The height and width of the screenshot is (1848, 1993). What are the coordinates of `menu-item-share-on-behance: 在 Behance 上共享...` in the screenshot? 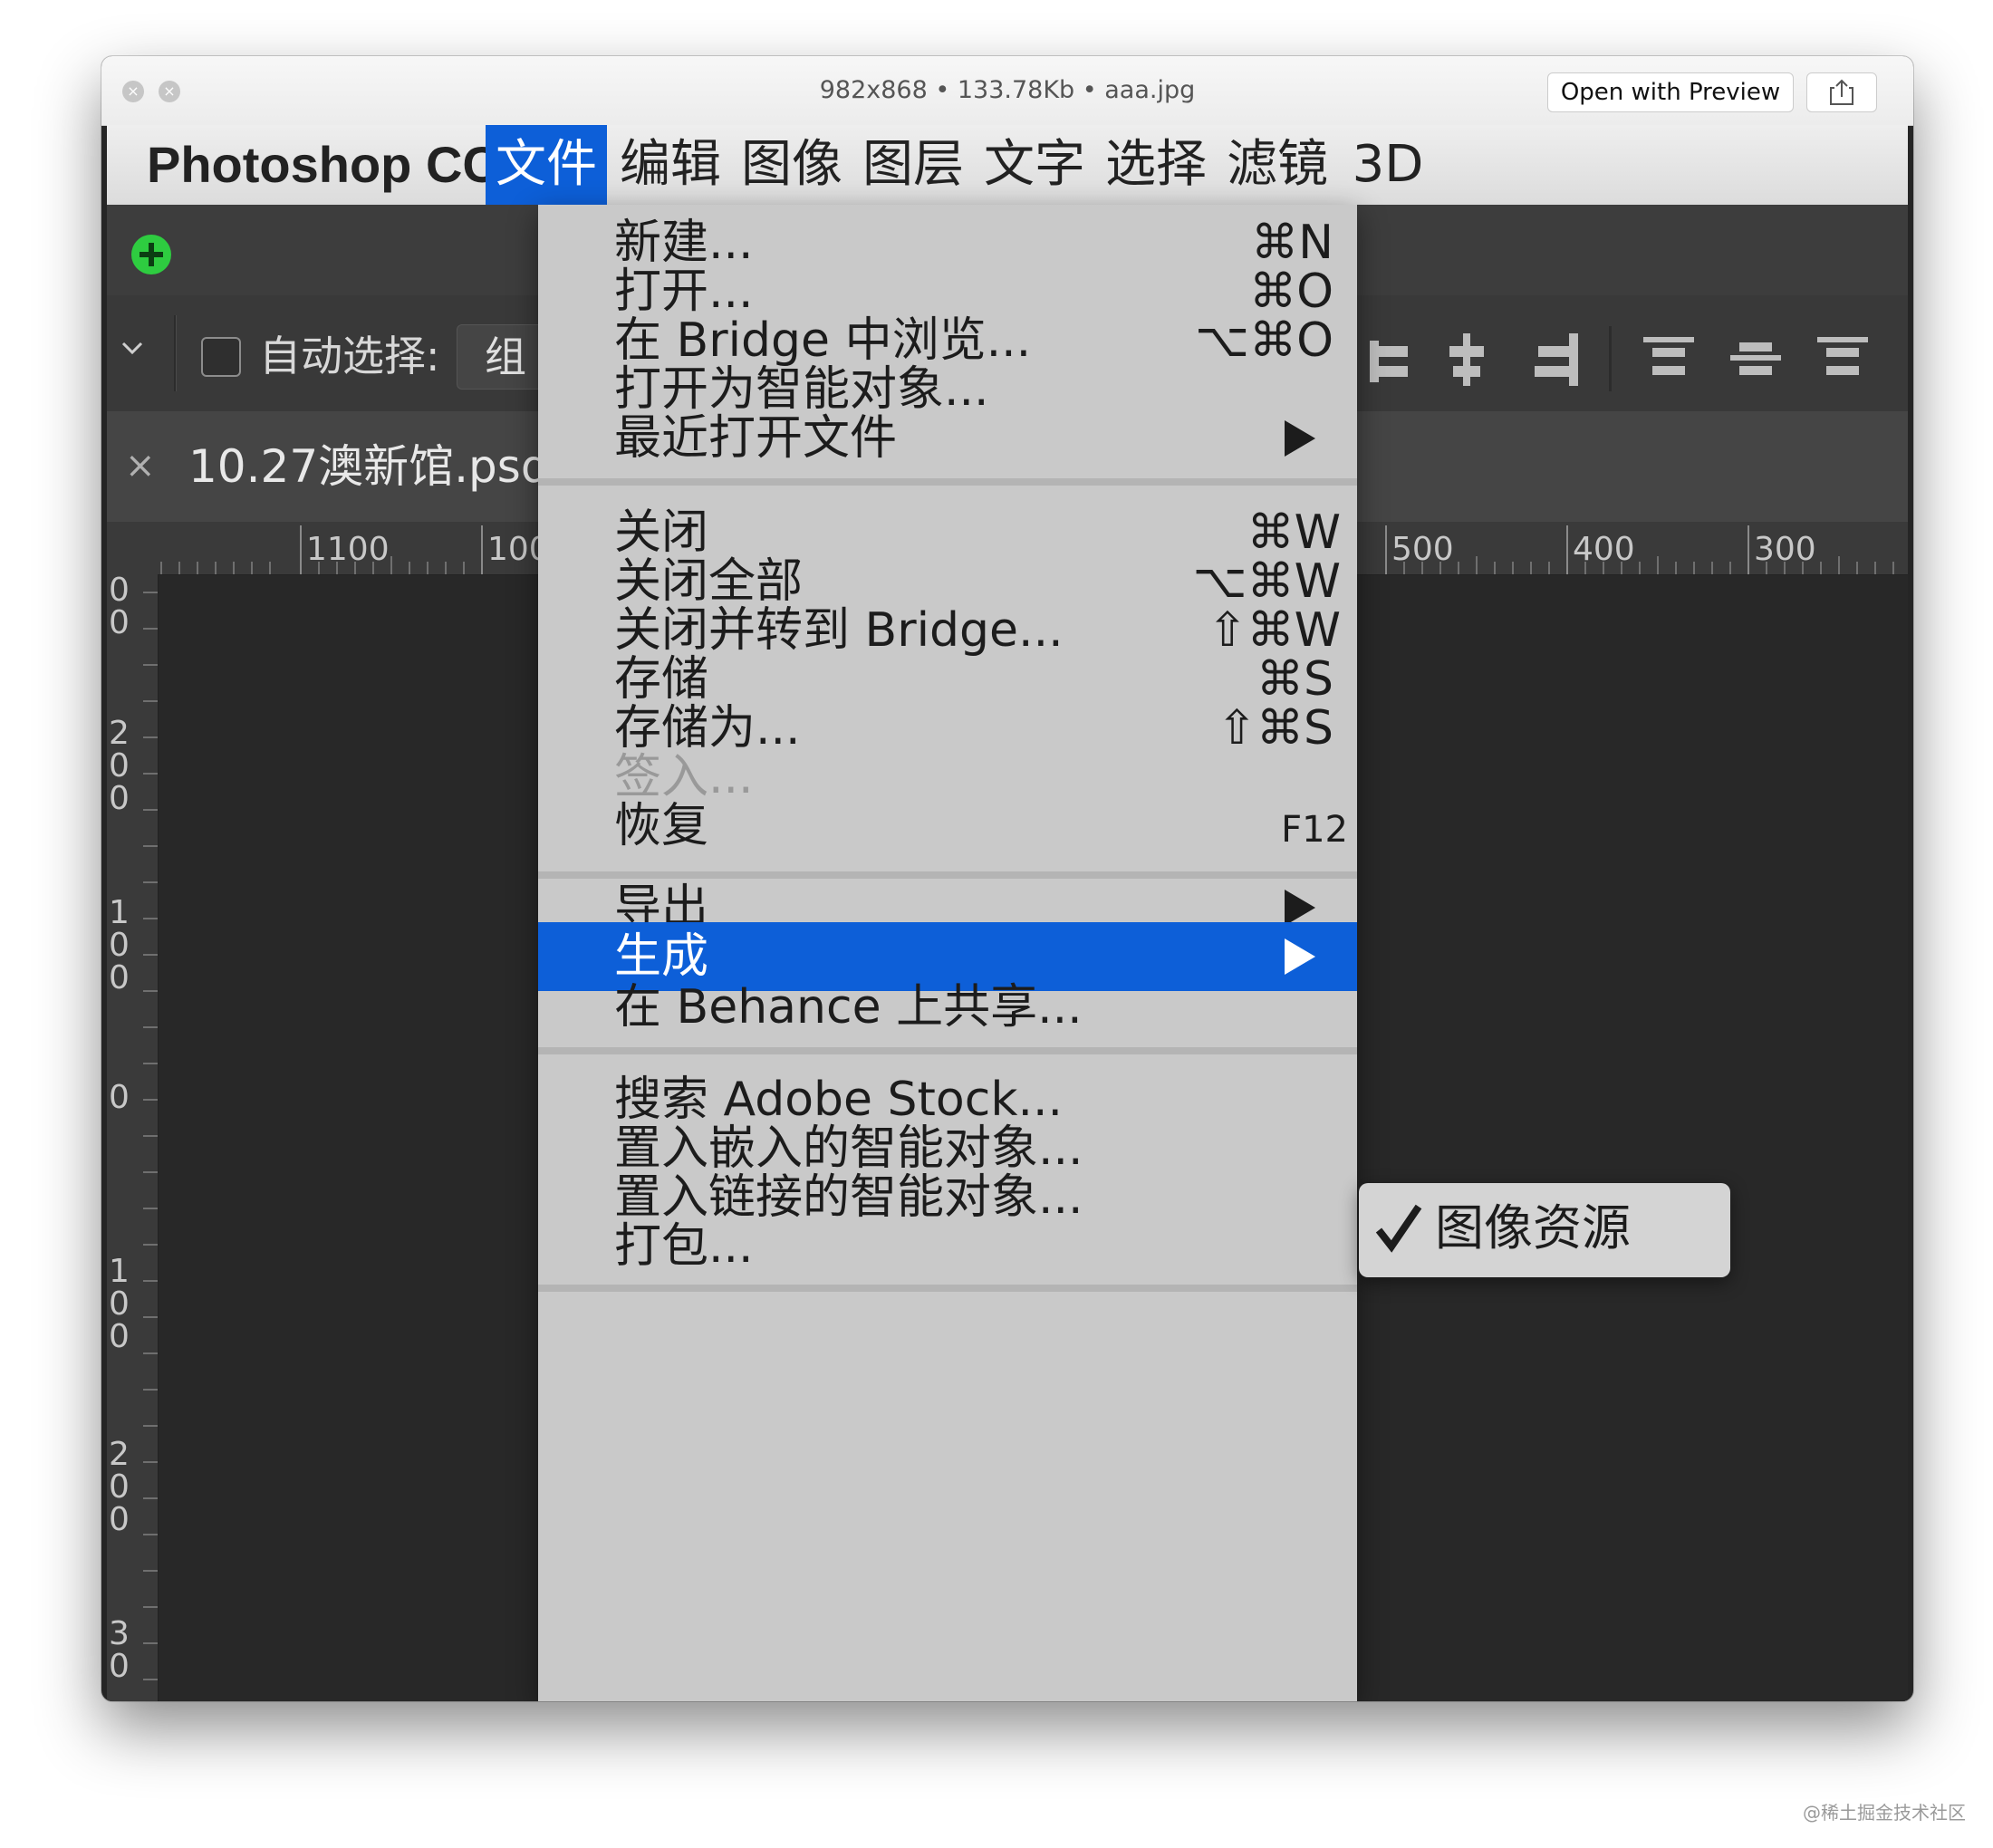 It's located at (947, 1007).